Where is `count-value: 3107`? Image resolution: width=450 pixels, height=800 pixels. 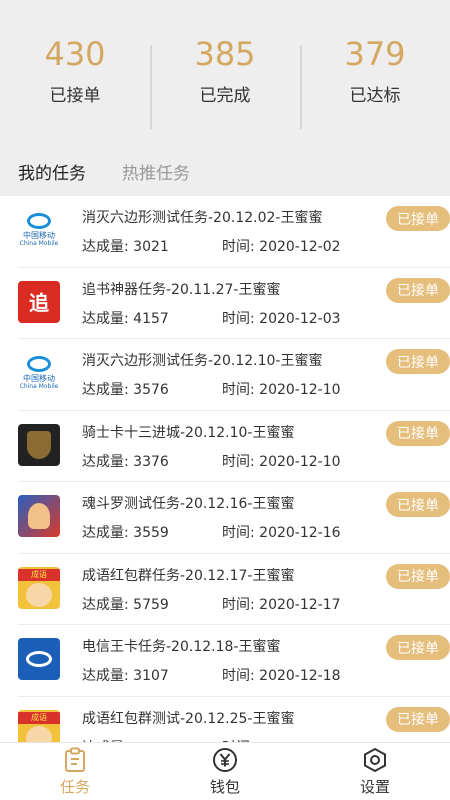
count-value: 3107 is located at coordinates (151, 676).